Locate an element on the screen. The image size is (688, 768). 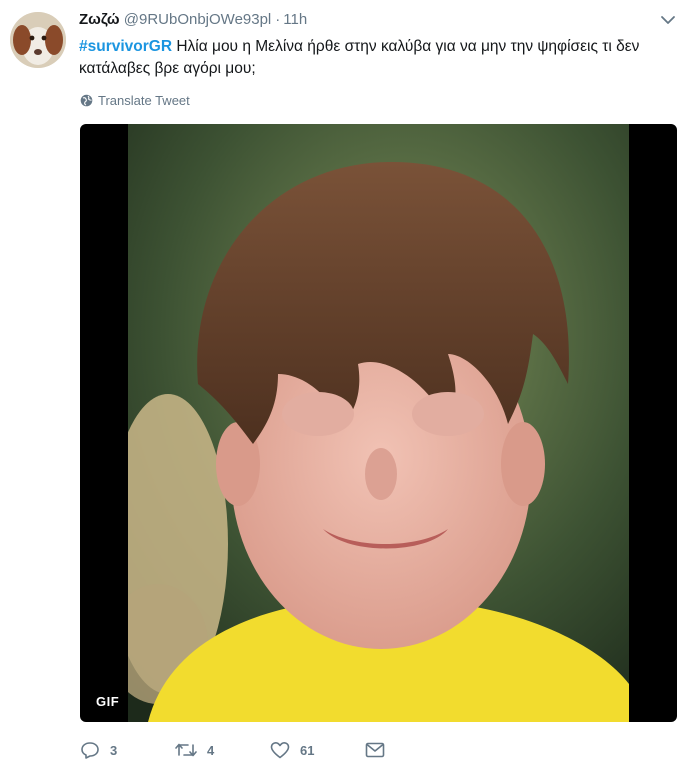
hashtag-link: #survivorGR is located at coordinates (125, 46).